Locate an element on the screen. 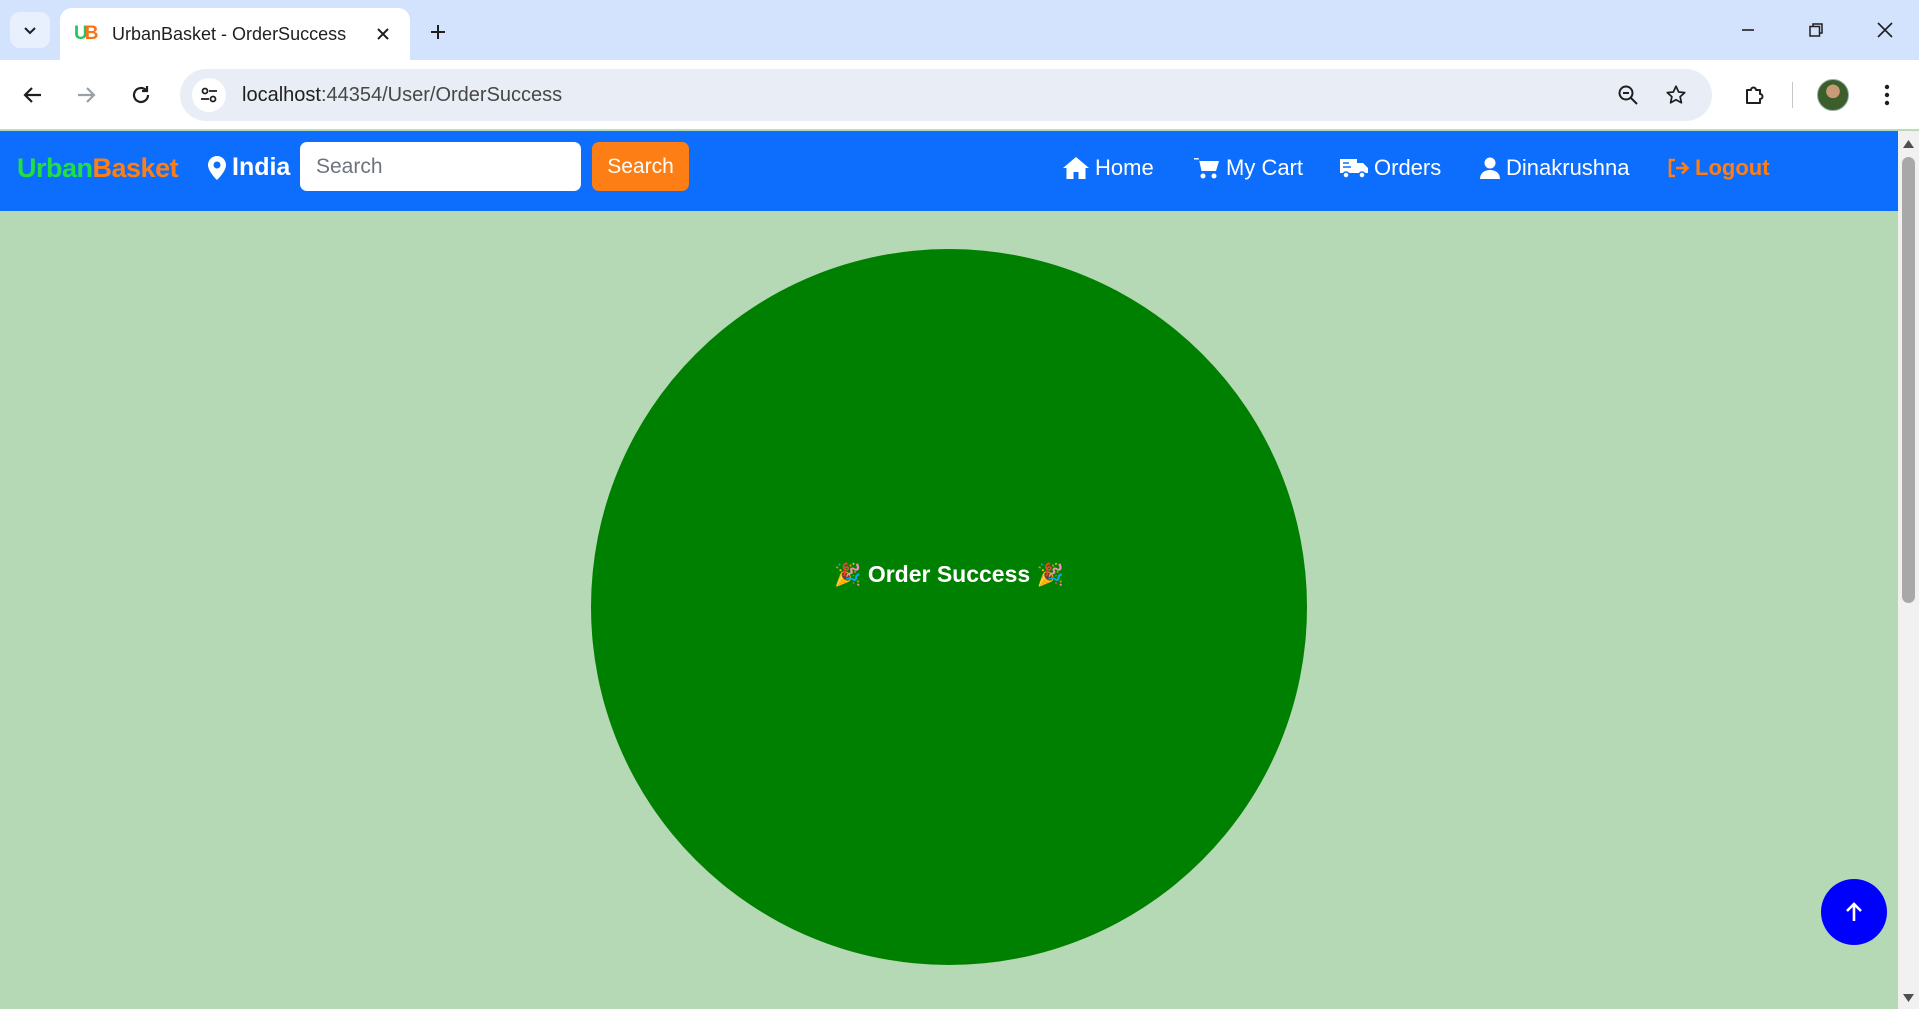  truck-icon is located at coordinates (1354, 169).